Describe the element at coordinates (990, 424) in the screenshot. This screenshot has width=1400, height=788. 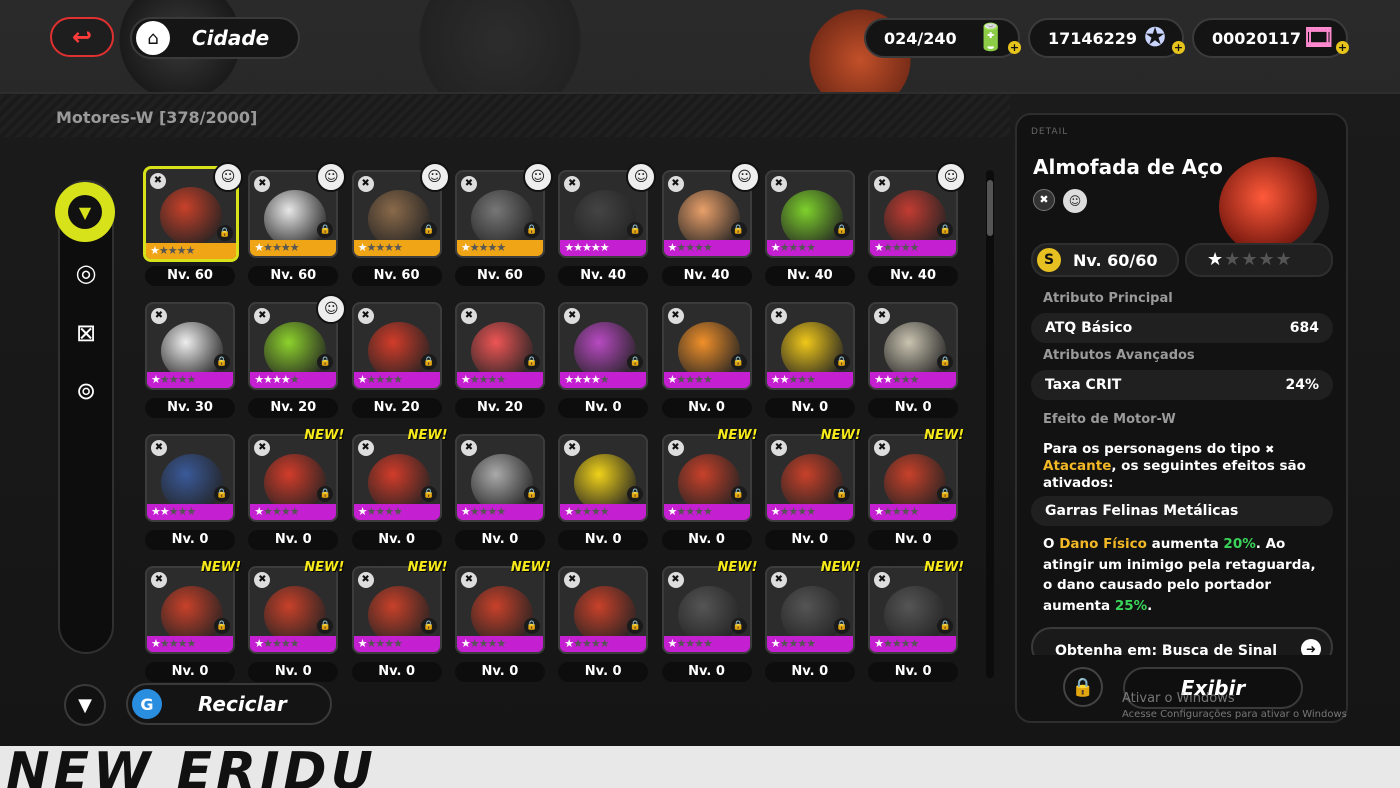
I see `grid-scrollbar` at that location.